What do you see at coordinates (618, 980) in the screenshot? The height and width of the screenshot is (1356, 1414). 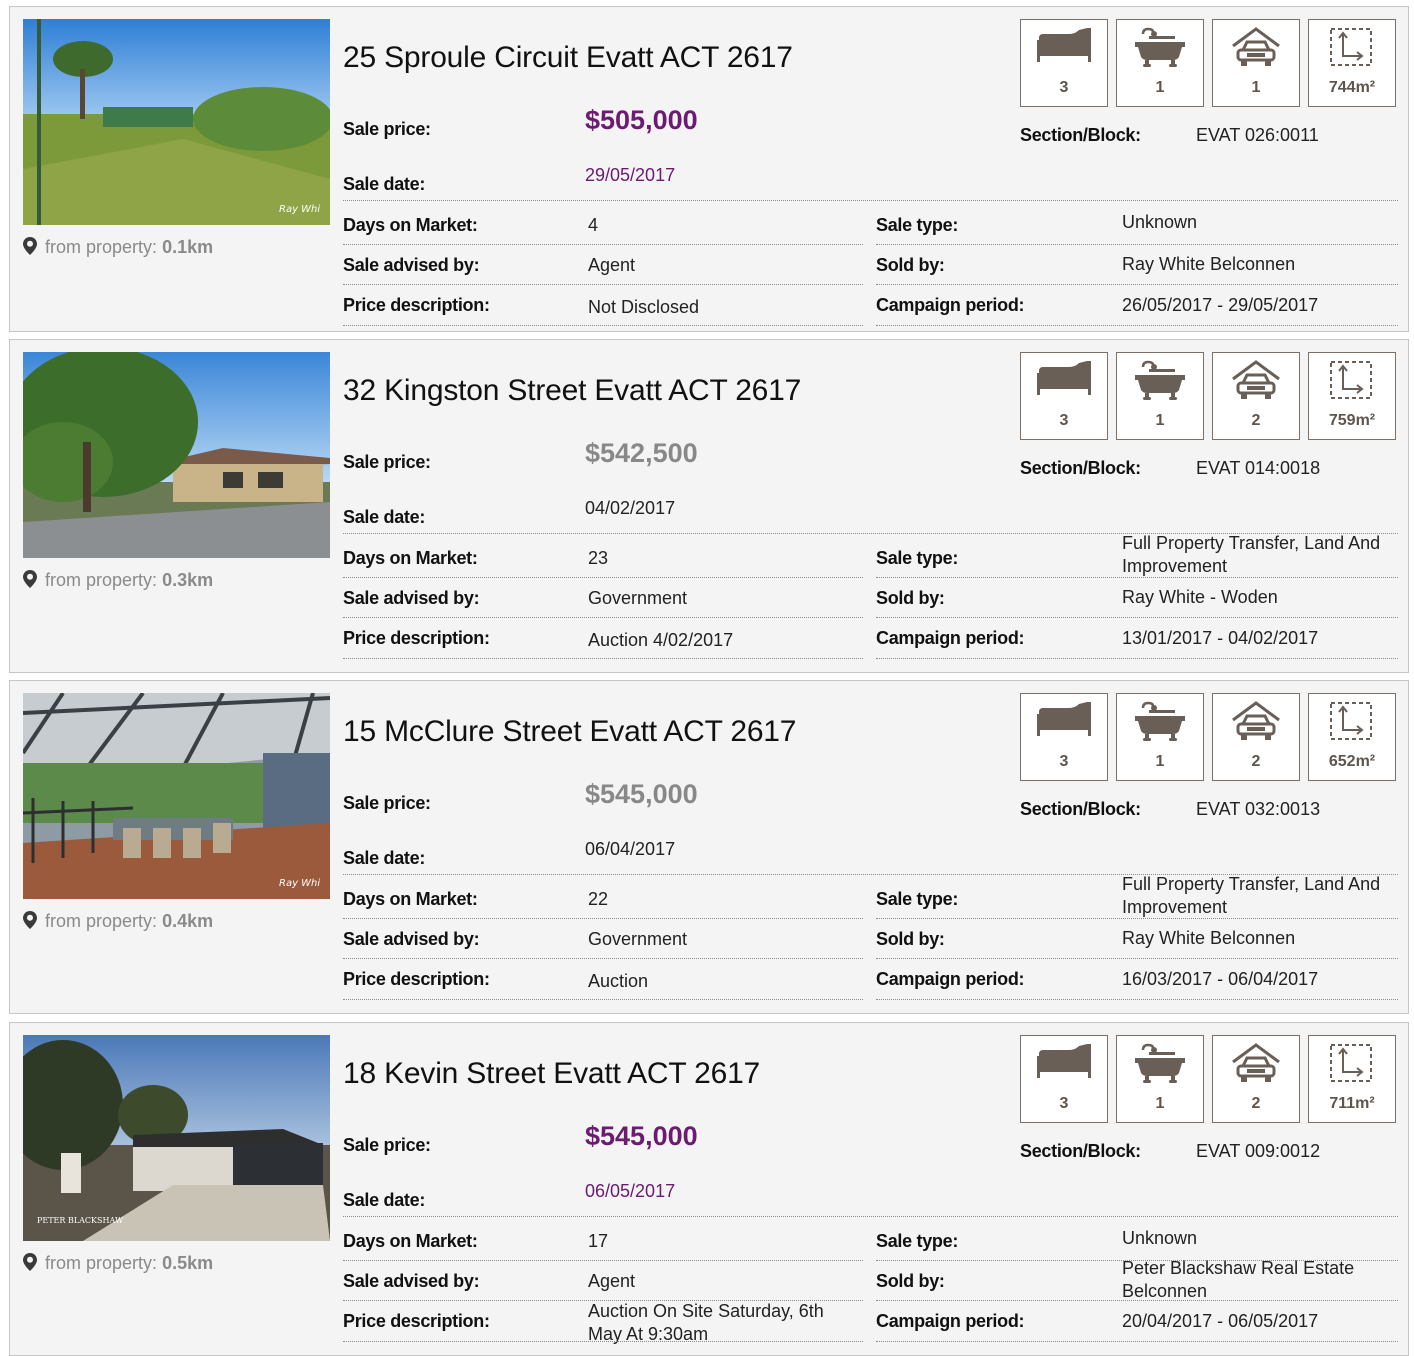 I see `price-description-value: Auction` at bounding box center [618, 980].